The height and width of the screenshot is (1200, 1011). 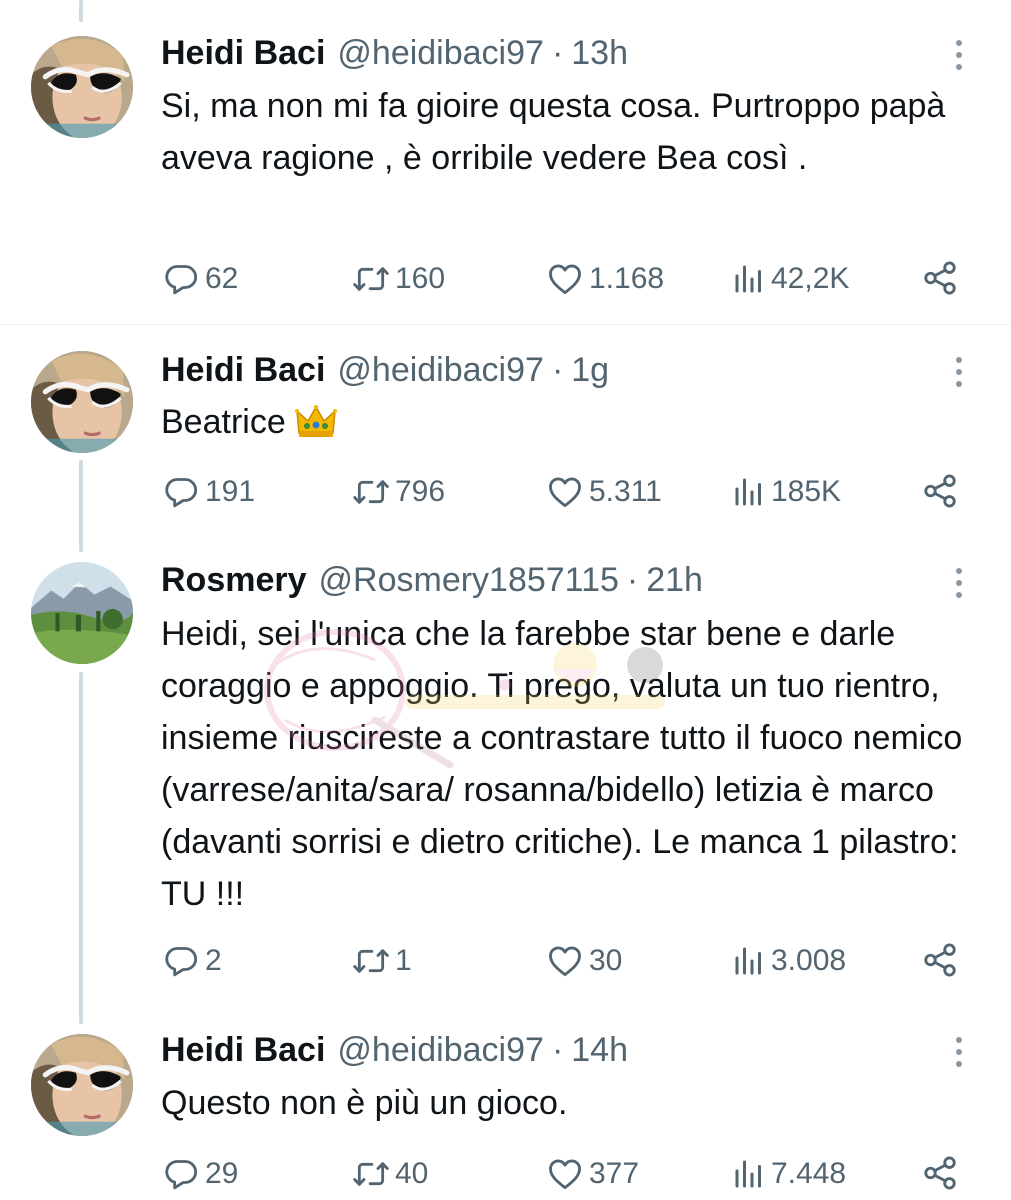 What do you see at coordinates (809, 960) in the screenshot?
I see `views-count: 3.008` at bounding box center [809, 960].